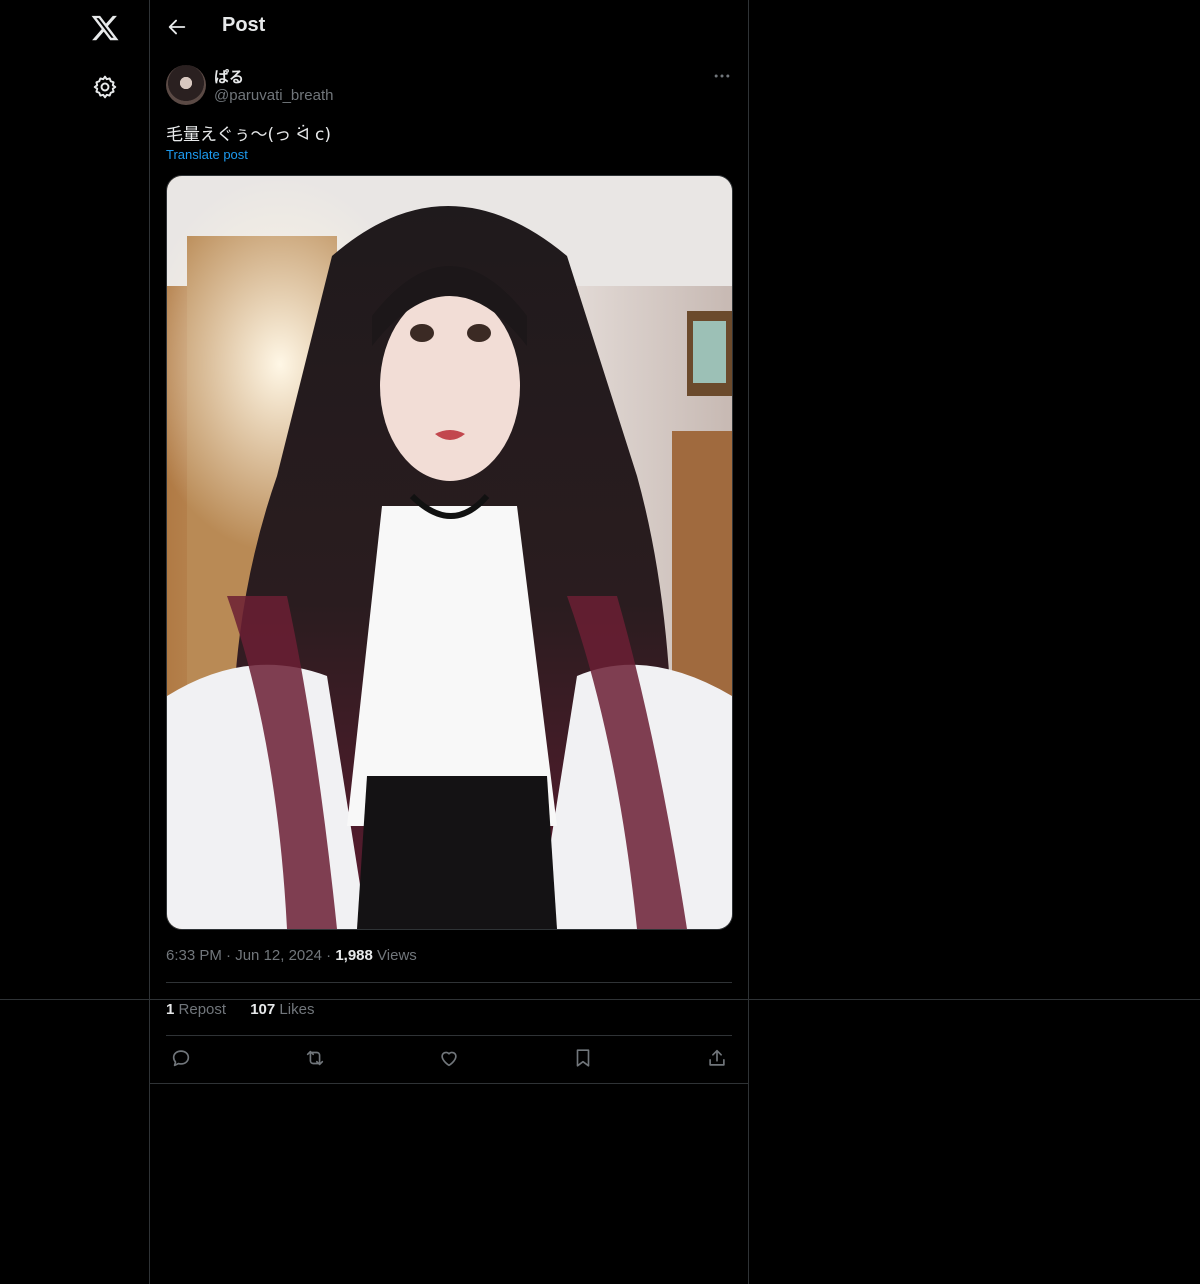 This screenshot has height=1284, width=1200. I want to click on post-header: Post, so click(449, 27).